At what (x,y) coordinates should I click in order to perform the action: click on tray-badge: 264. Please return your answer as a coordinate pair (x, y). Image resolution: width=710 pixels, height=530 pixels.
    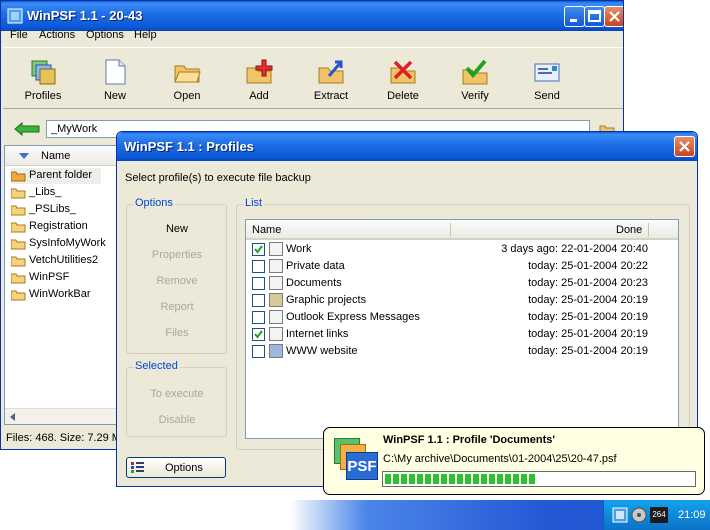
    Looking at the image, I should click on (659, 515).